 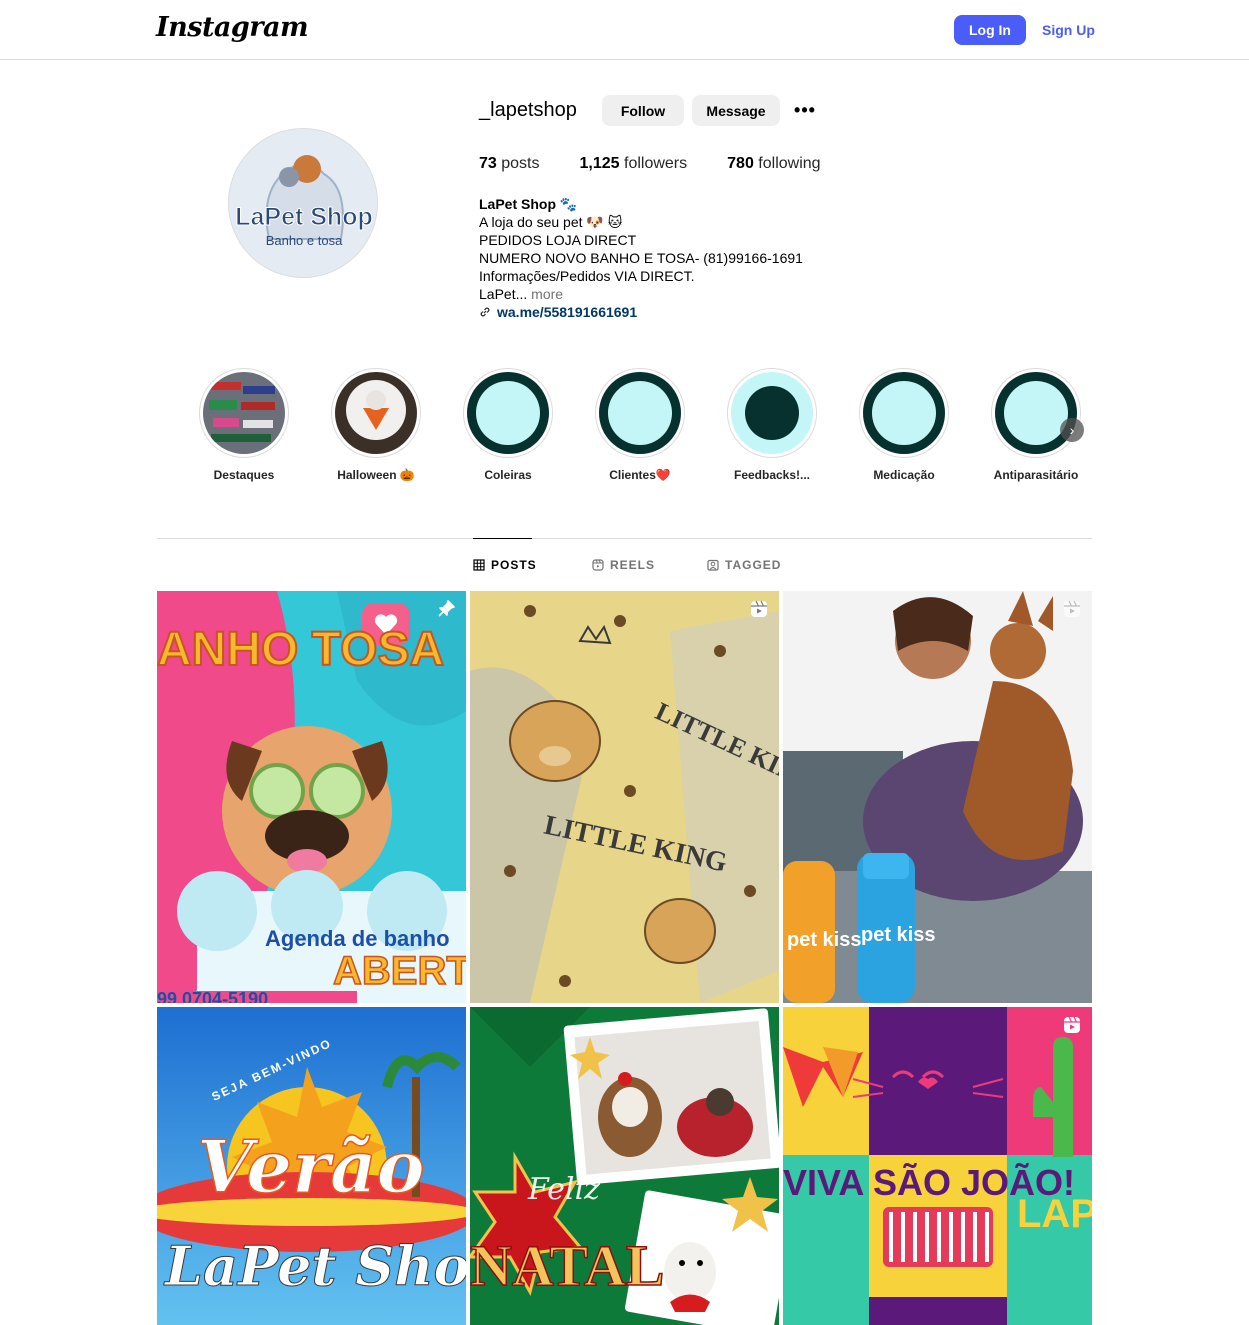 I want to click on post-caption-text: Agenda de banho, so click(x=357, y=938).